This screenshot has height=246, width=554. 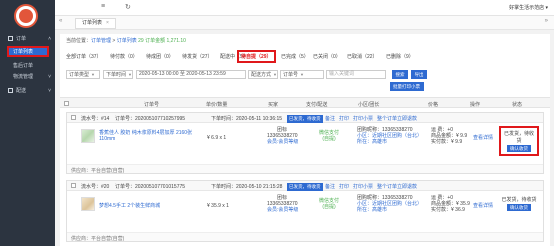 I want to click on breadcrumb: 当前位置：订单管理 > 订单列表 29 订单金额 1,271.10, so click(x=126, y=41).